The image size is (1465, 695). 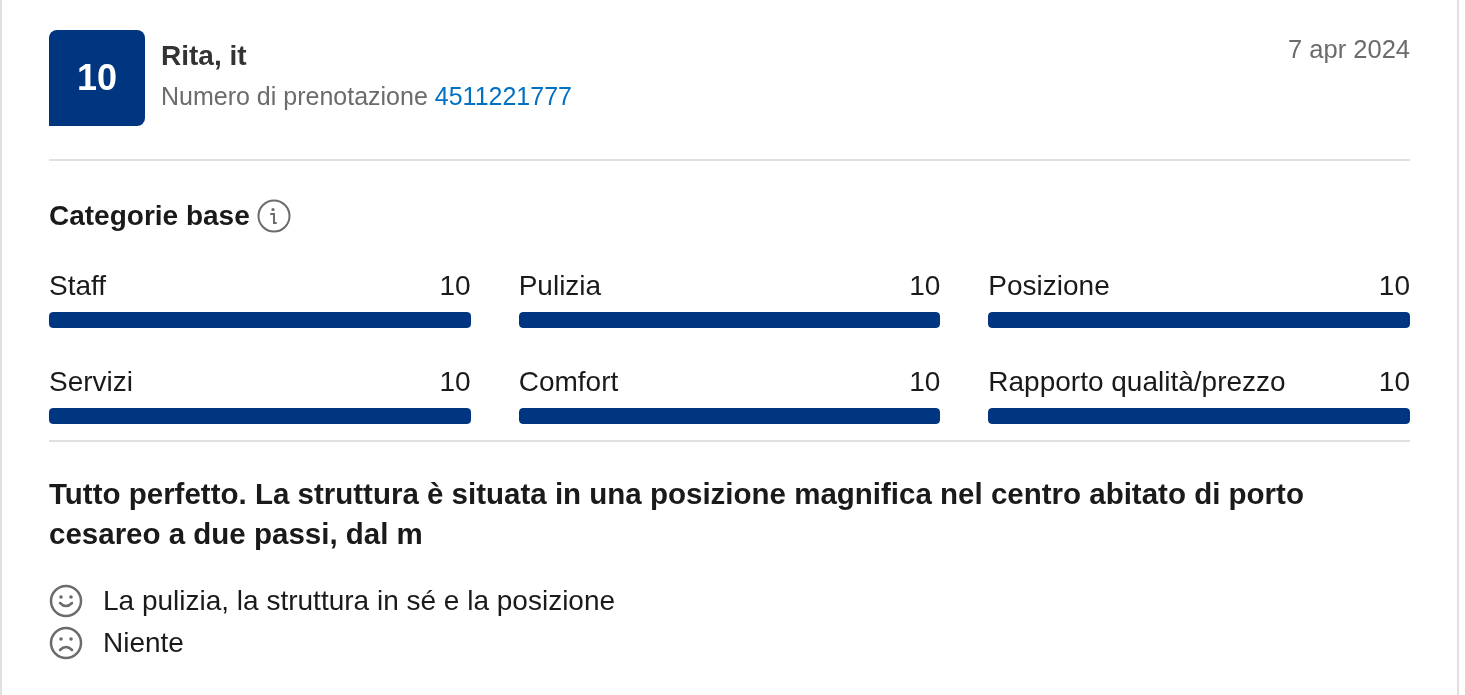 What do you see at coordinates (273, 216) in the screenshot?
I see `info-icon` at bounding box center [273, 216].